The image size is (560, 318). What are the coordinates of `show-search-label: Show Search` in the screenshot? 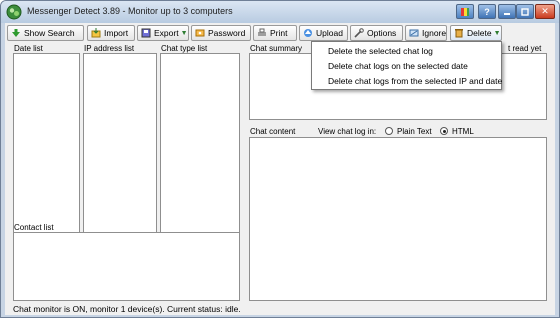 It's located at (49, 33).